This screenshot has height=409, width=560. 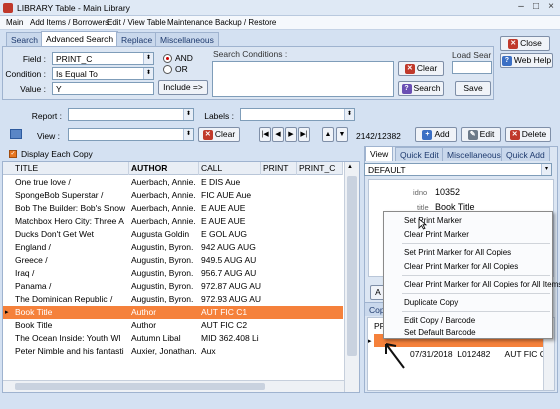 What do you see at coordinates (472, 67) in the screenshot?
I see `load-search-select` at bounding box center [472, 67].